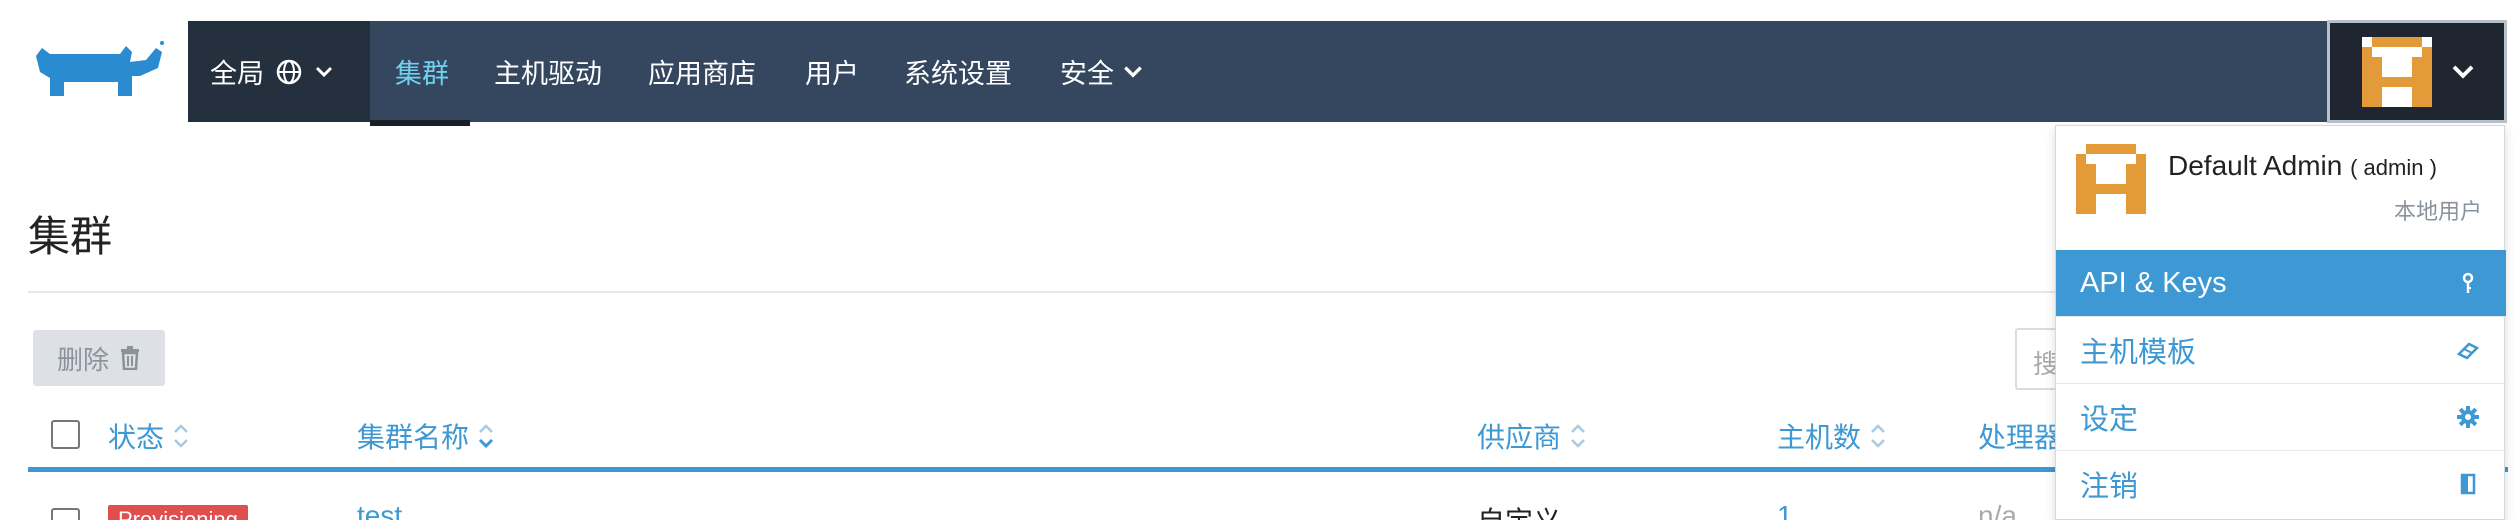 This screenshot has width=2520, height=520. I want to click on menu-item-label: 注销, so click(2109, 486).